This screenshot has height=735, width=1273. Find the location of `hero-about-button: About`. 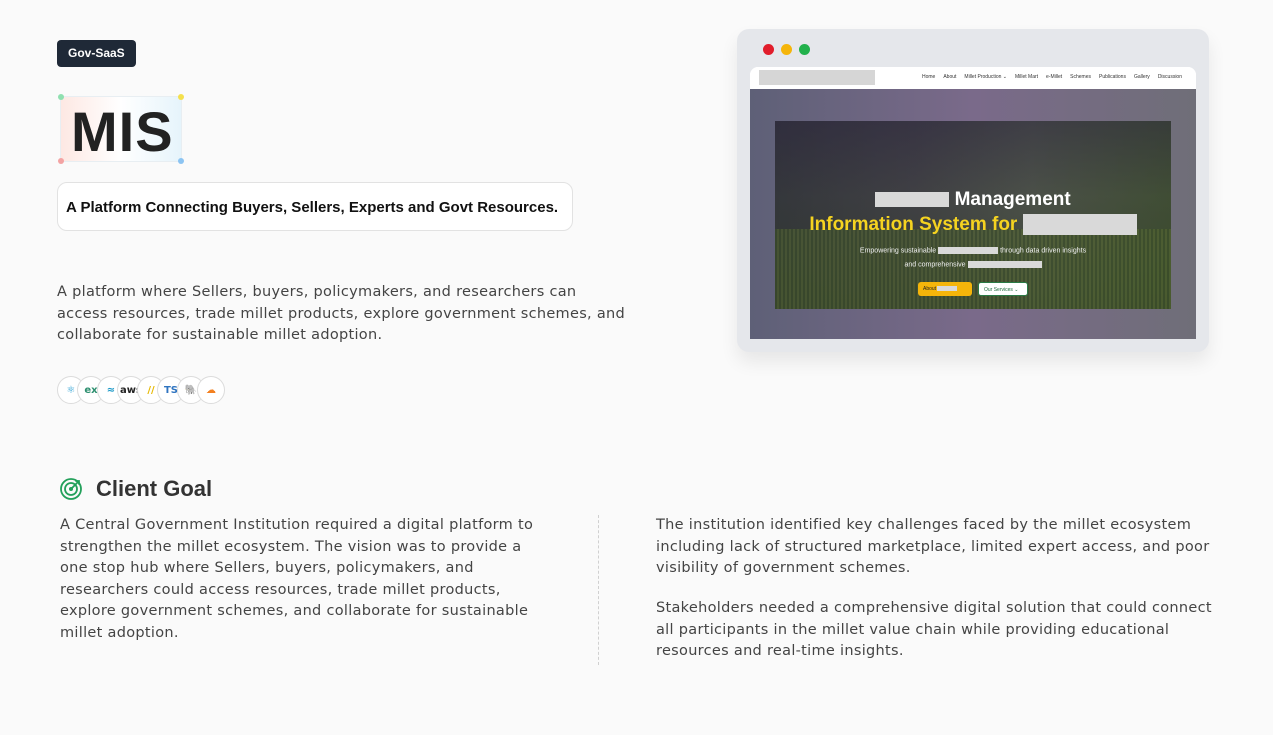

hero-about-button: About is located at coordinates (945, 289).